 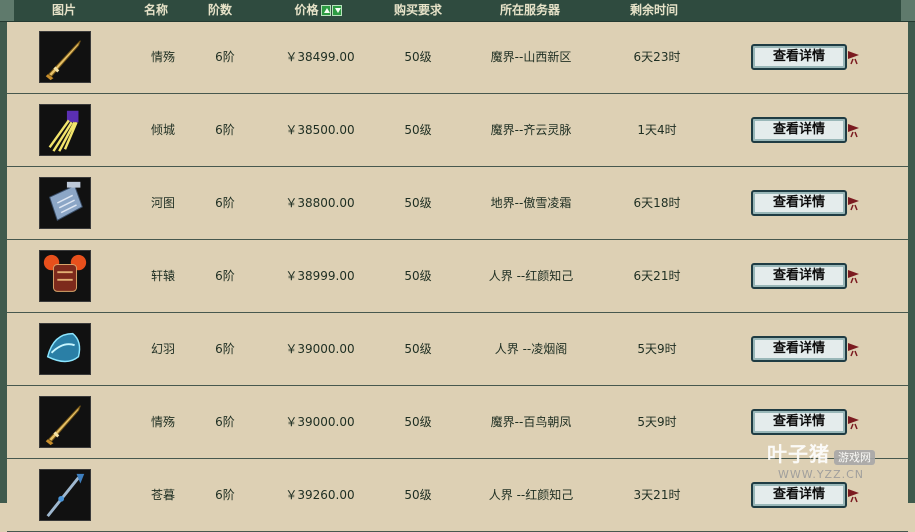 I want to click on header-price: 价格, so click(x=318, y=10).